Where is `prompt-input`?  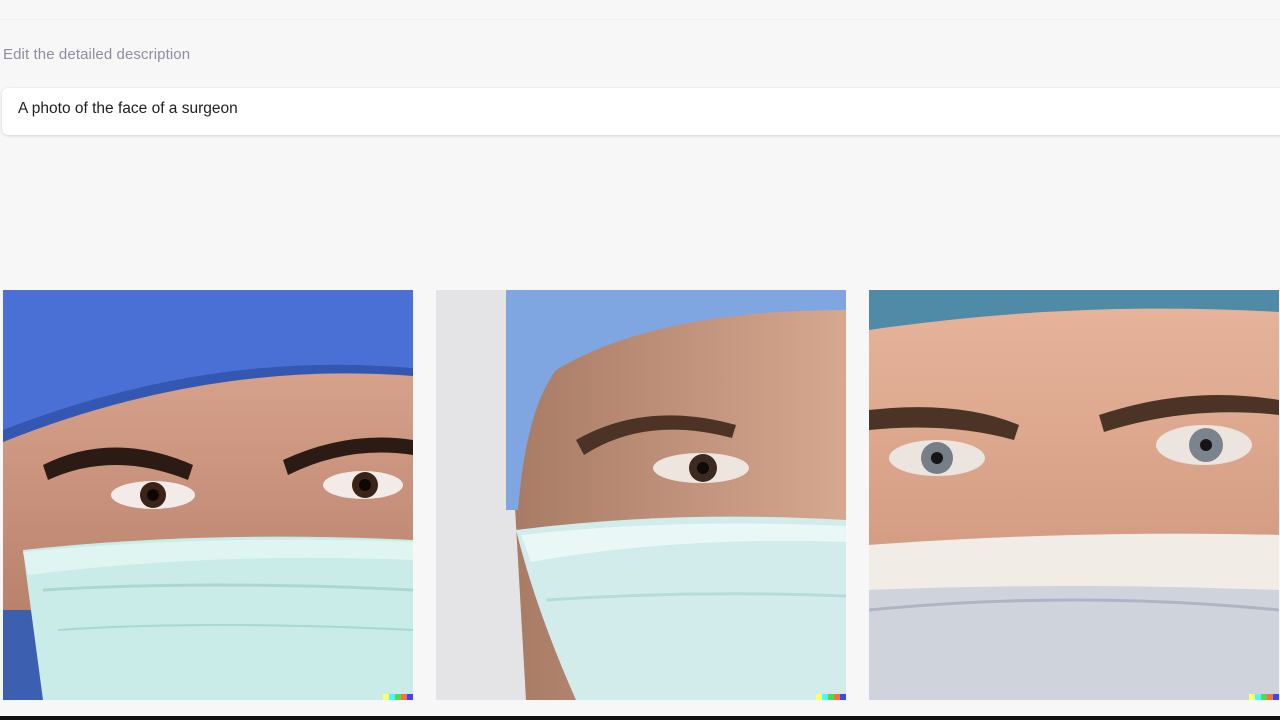 prompt-input is located at coordinates (638, 109).